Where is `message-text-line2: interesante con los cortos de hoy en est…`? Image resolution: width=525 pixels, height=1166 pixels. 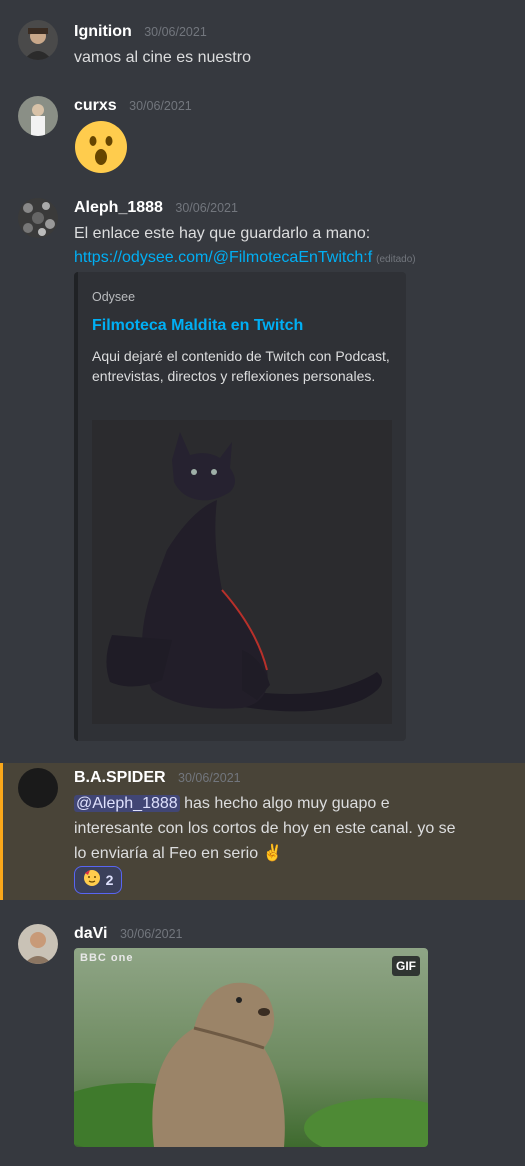
message-text-line2: interesante con los cortos de hoy en est… is located at coordinates (265, 828).